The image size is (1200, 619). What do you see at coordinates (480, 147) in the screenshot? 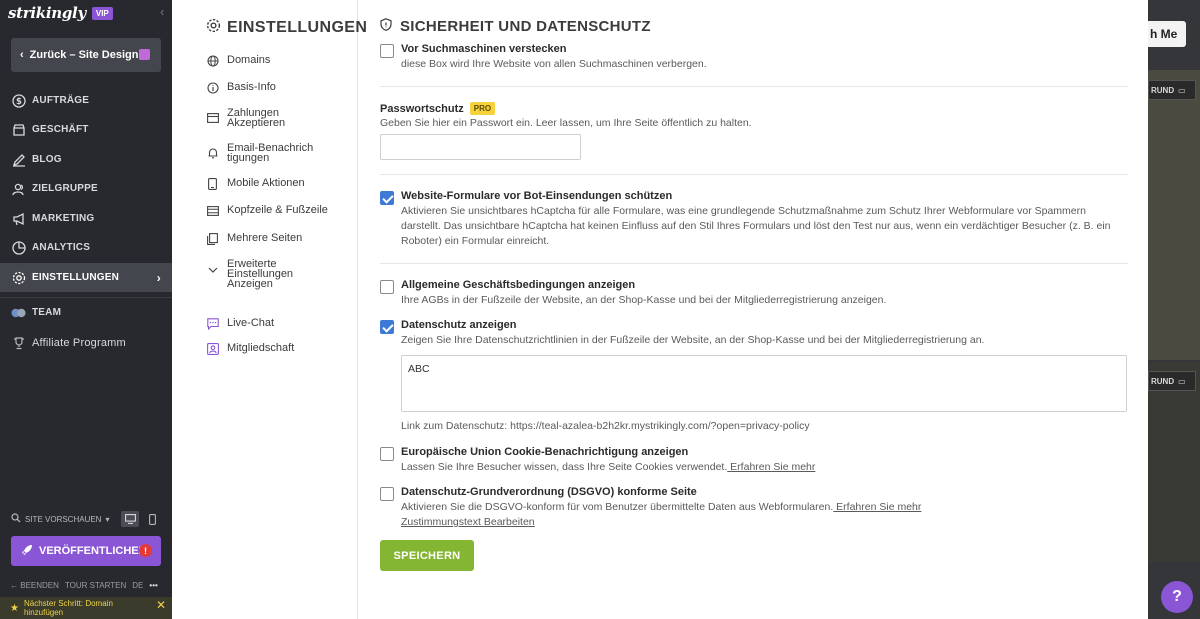
I see `password-input` at bounding box center [480, 147].